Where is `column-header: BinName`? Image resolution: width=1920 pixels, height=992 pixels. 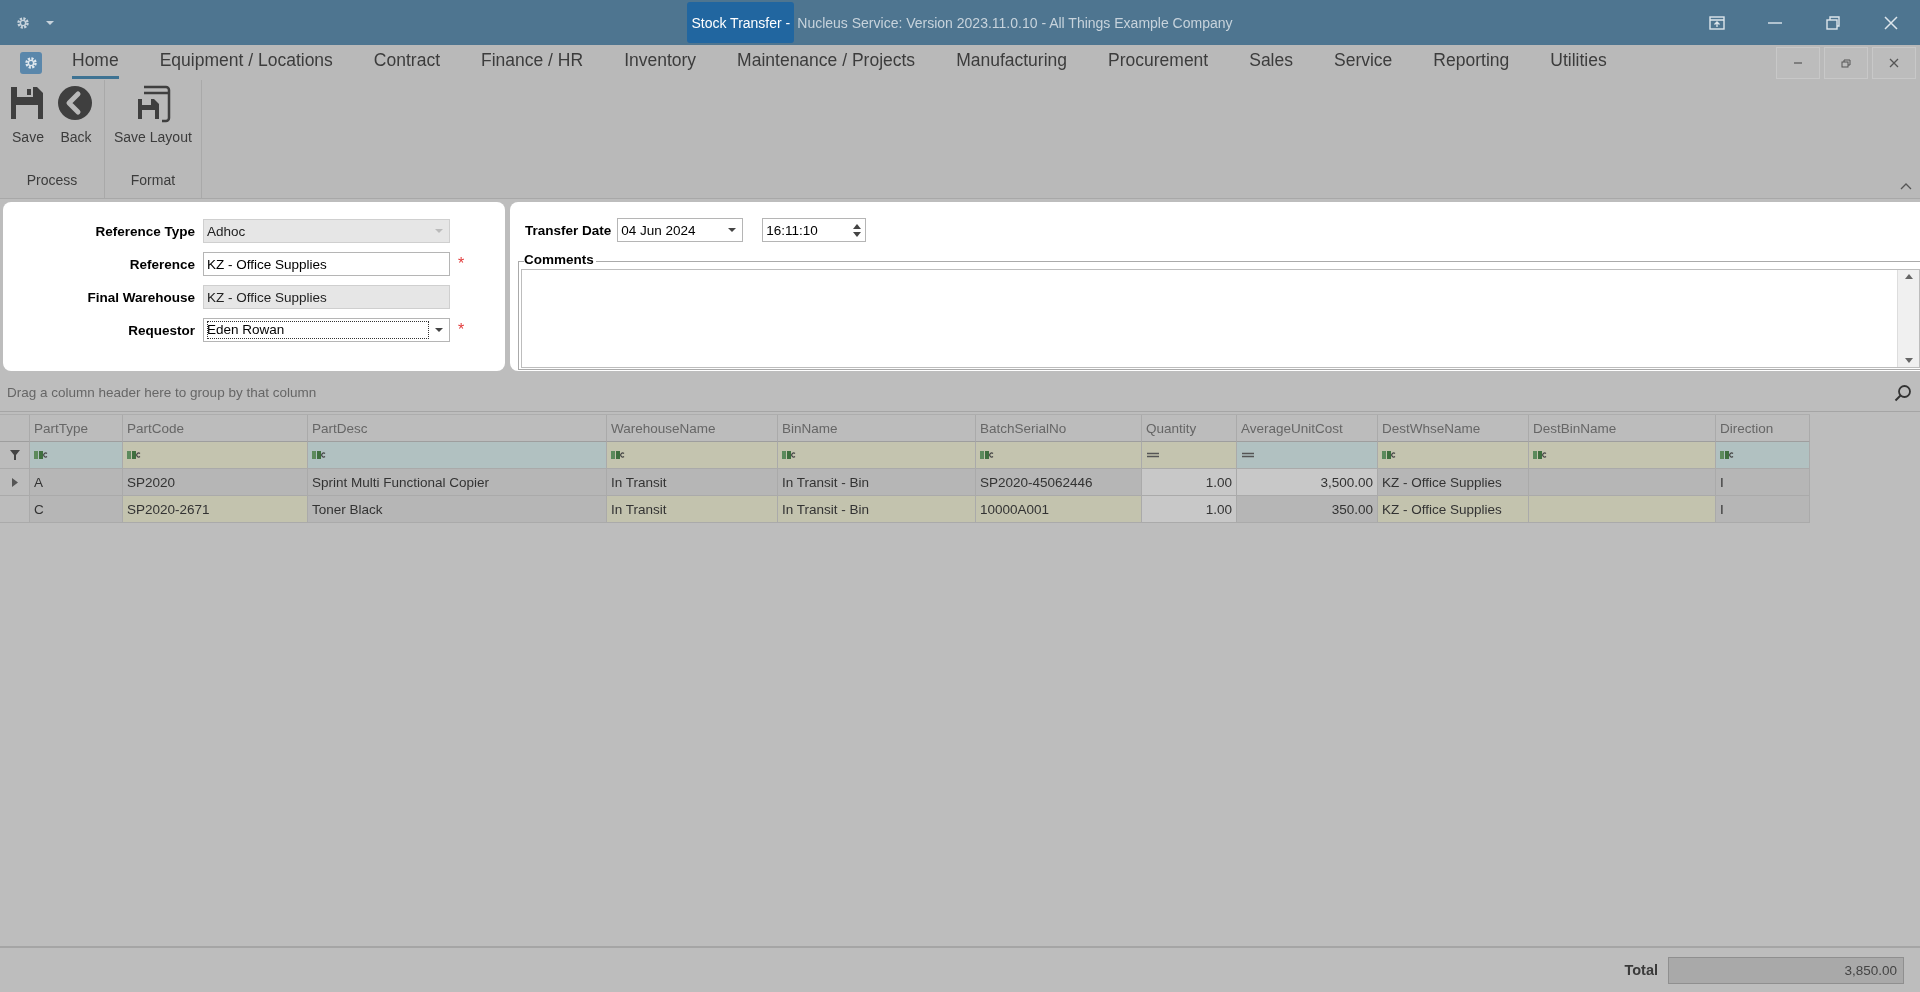
column-header: BinName is located at coordinates (877, 428).